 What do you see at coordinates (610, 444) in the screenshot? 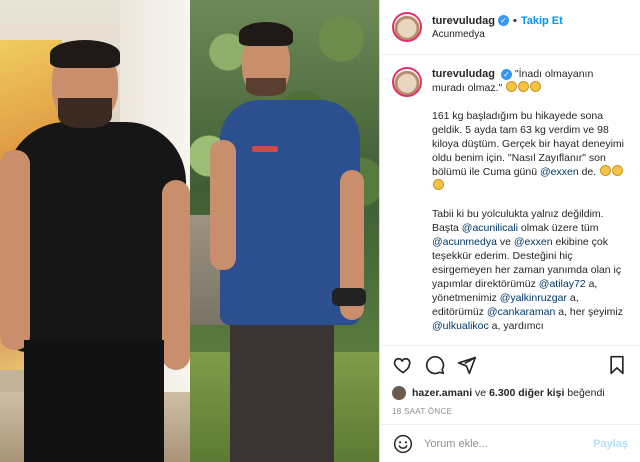
I see `post-comment-button: Paylaş` at bounding box center [610, 444].